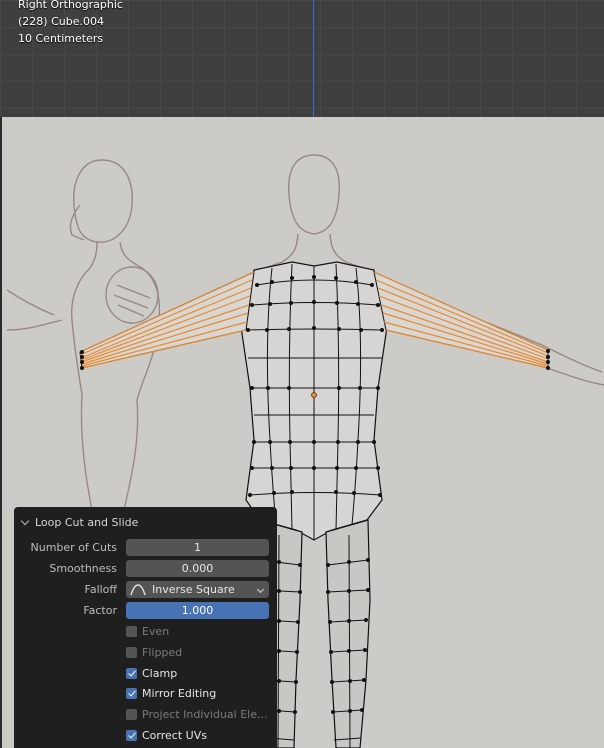 The image size is (604, 748). I want to click on mirror-editing-label: Mirror Editing, so click(179, 693).